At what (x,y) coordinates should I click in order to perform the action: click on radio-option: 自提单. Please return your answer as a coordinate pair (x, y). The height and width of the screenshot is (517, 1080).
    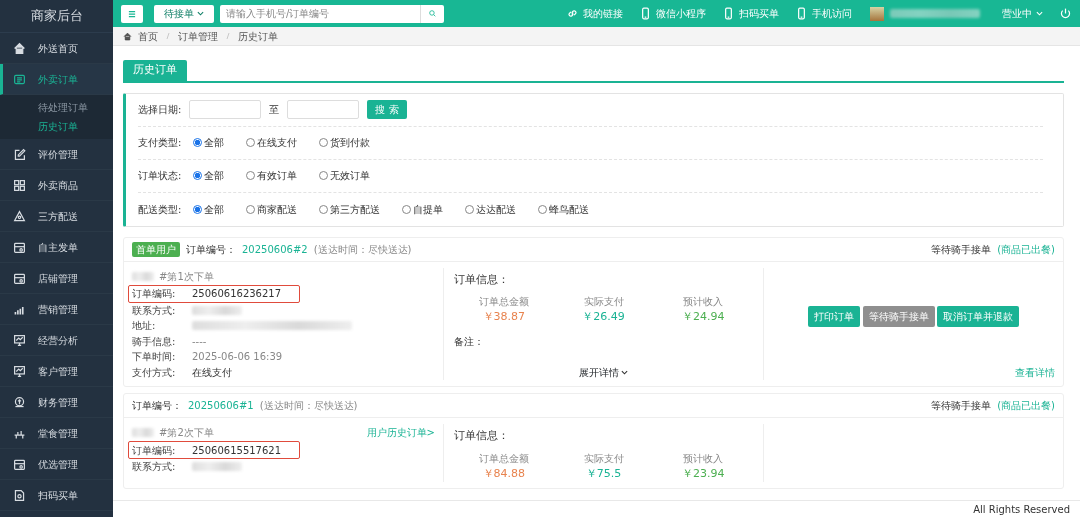
    Looking at the image, I should click on (423, 209).